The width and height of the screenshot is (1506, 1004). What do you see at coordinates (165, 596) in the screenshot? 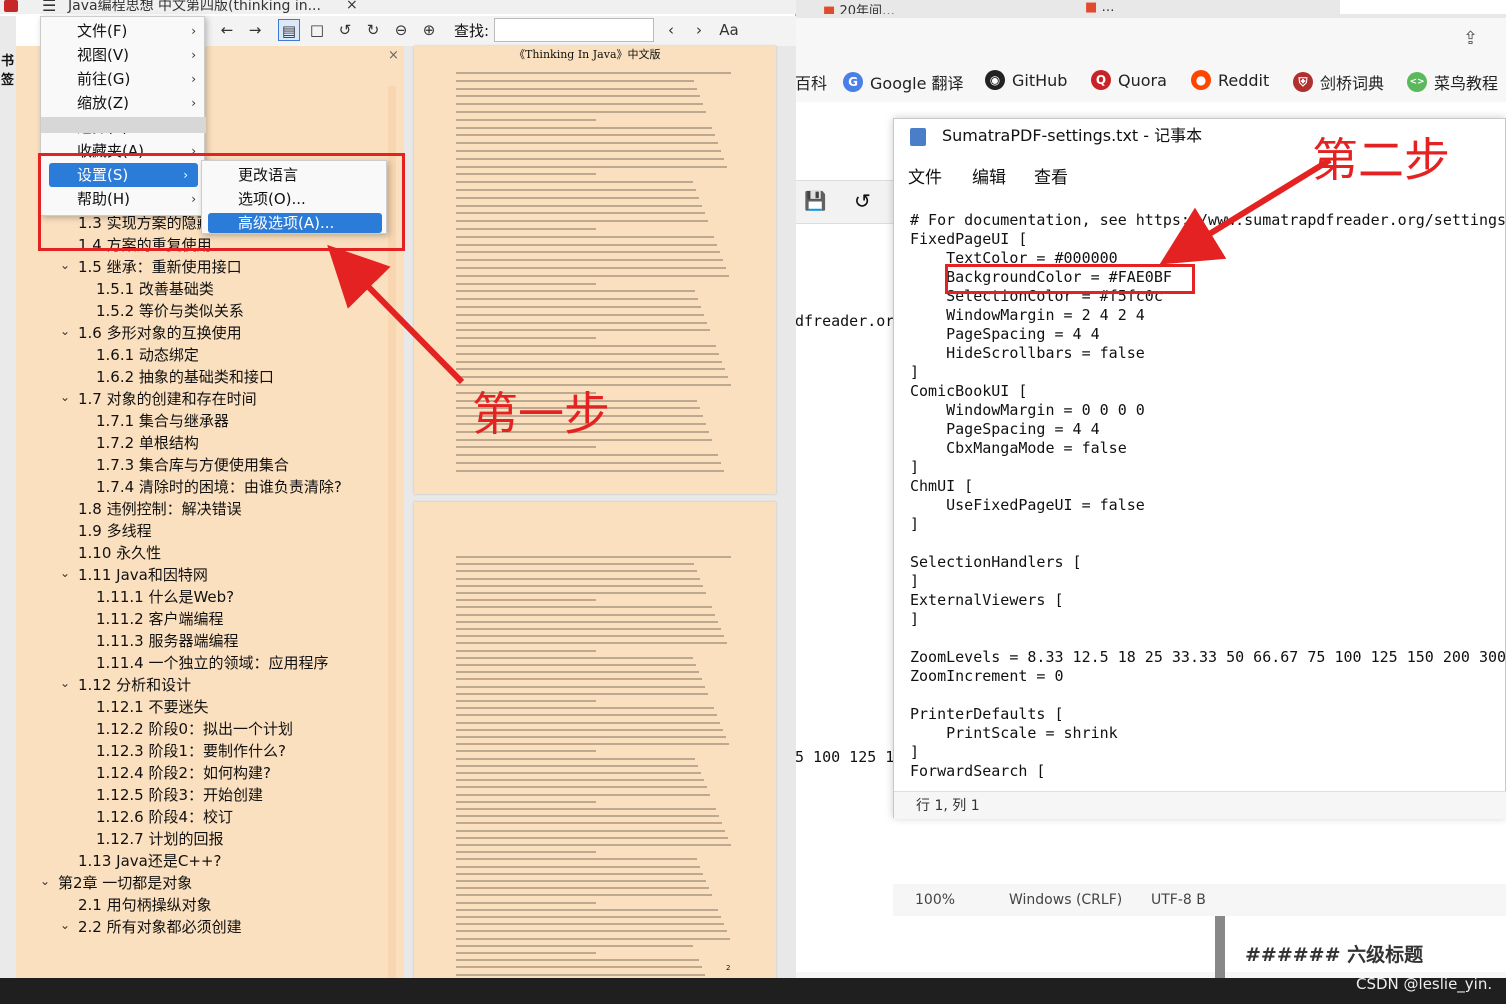
I see `toc-item: 1.11.1 什么是Web?` at bounding box center [165, 596].